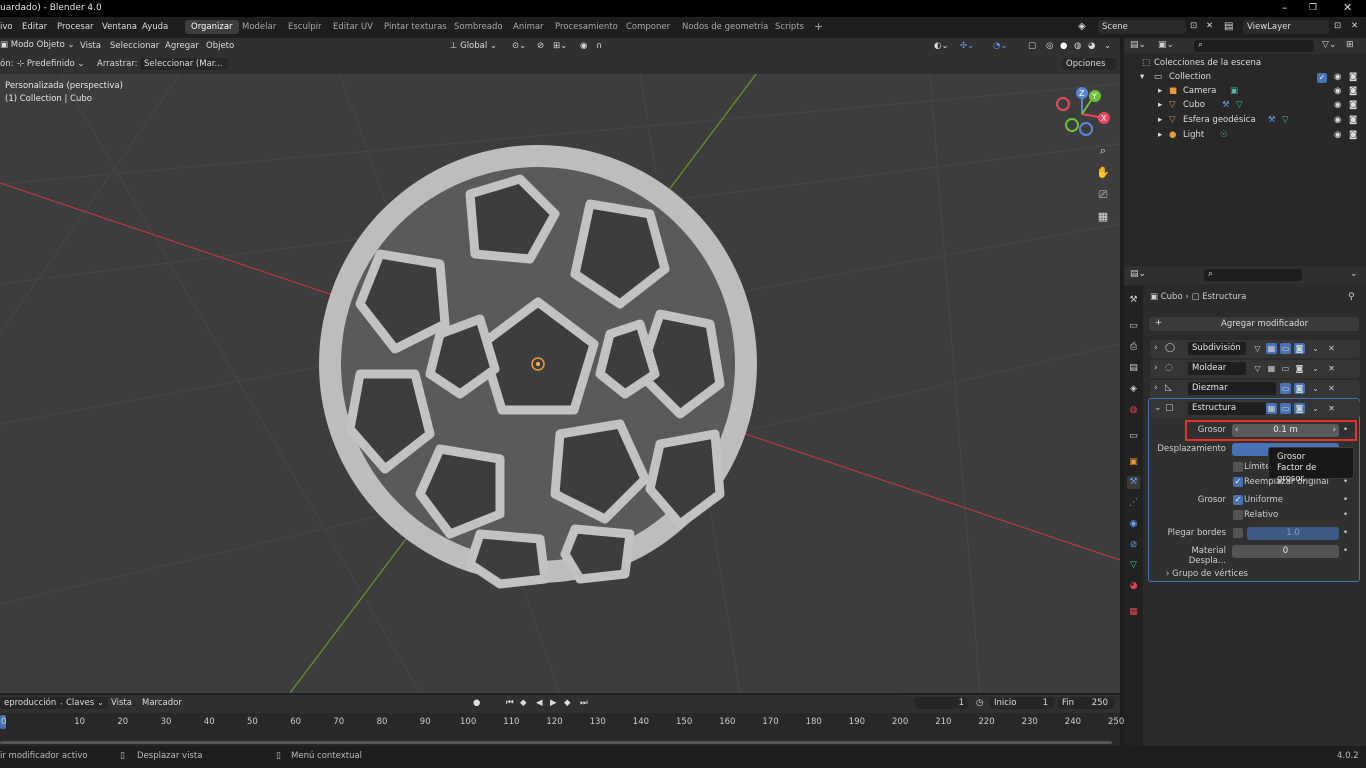 This screenshot has height=768, width=1366. I want to click on menu-archivo: ivo, so click(6, 27).